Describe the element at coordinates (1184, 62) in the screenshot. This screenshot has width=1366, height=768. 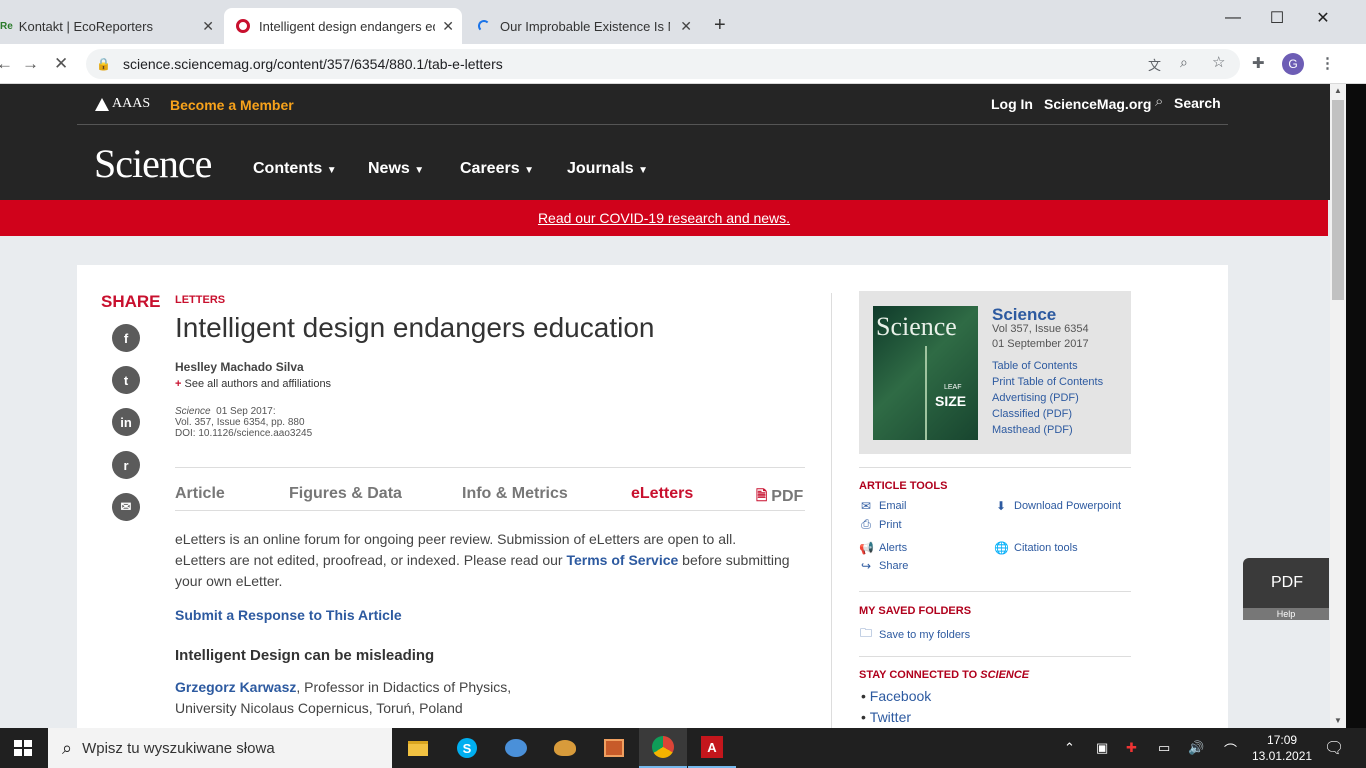
I see `zoom-icon: ⌕` at that location.